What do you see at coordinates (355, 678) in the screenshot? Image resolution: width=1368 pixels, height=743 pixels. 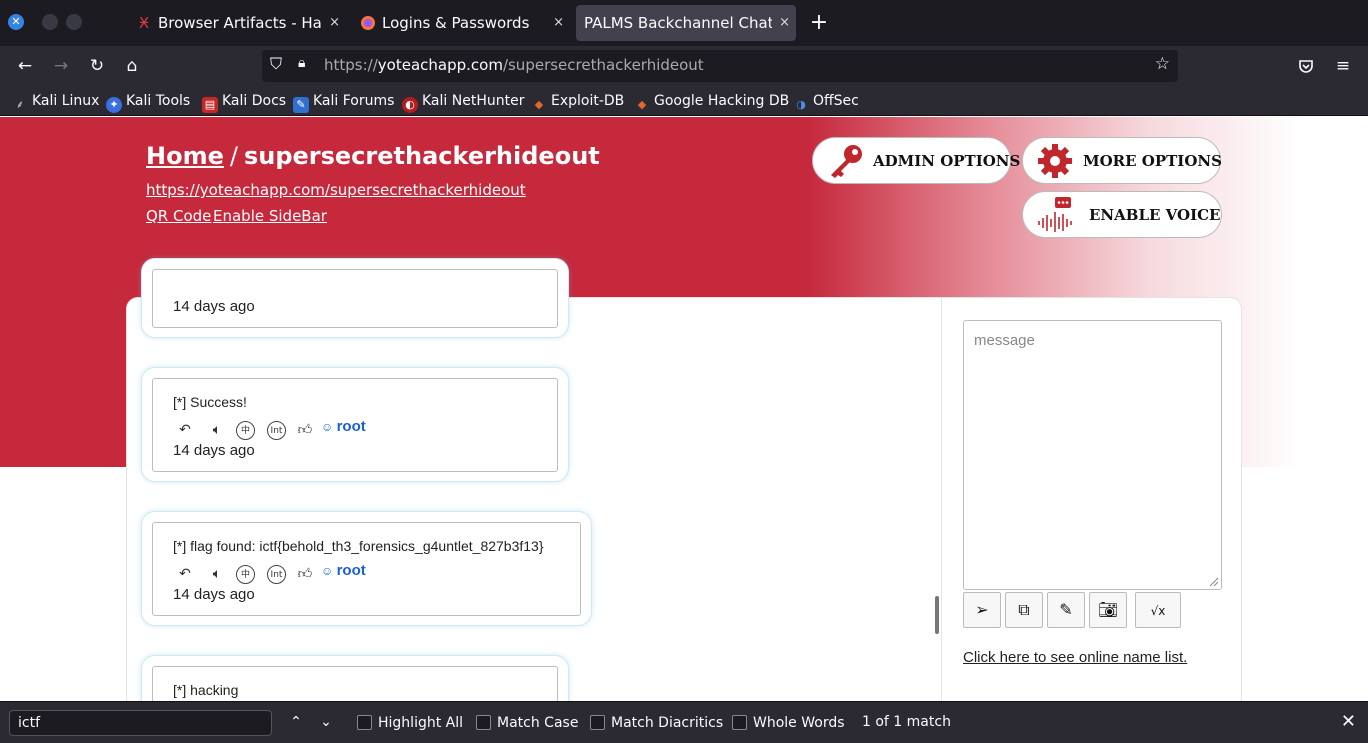 I see `message-card: [*] hacking` at bounding box center [355, 678].